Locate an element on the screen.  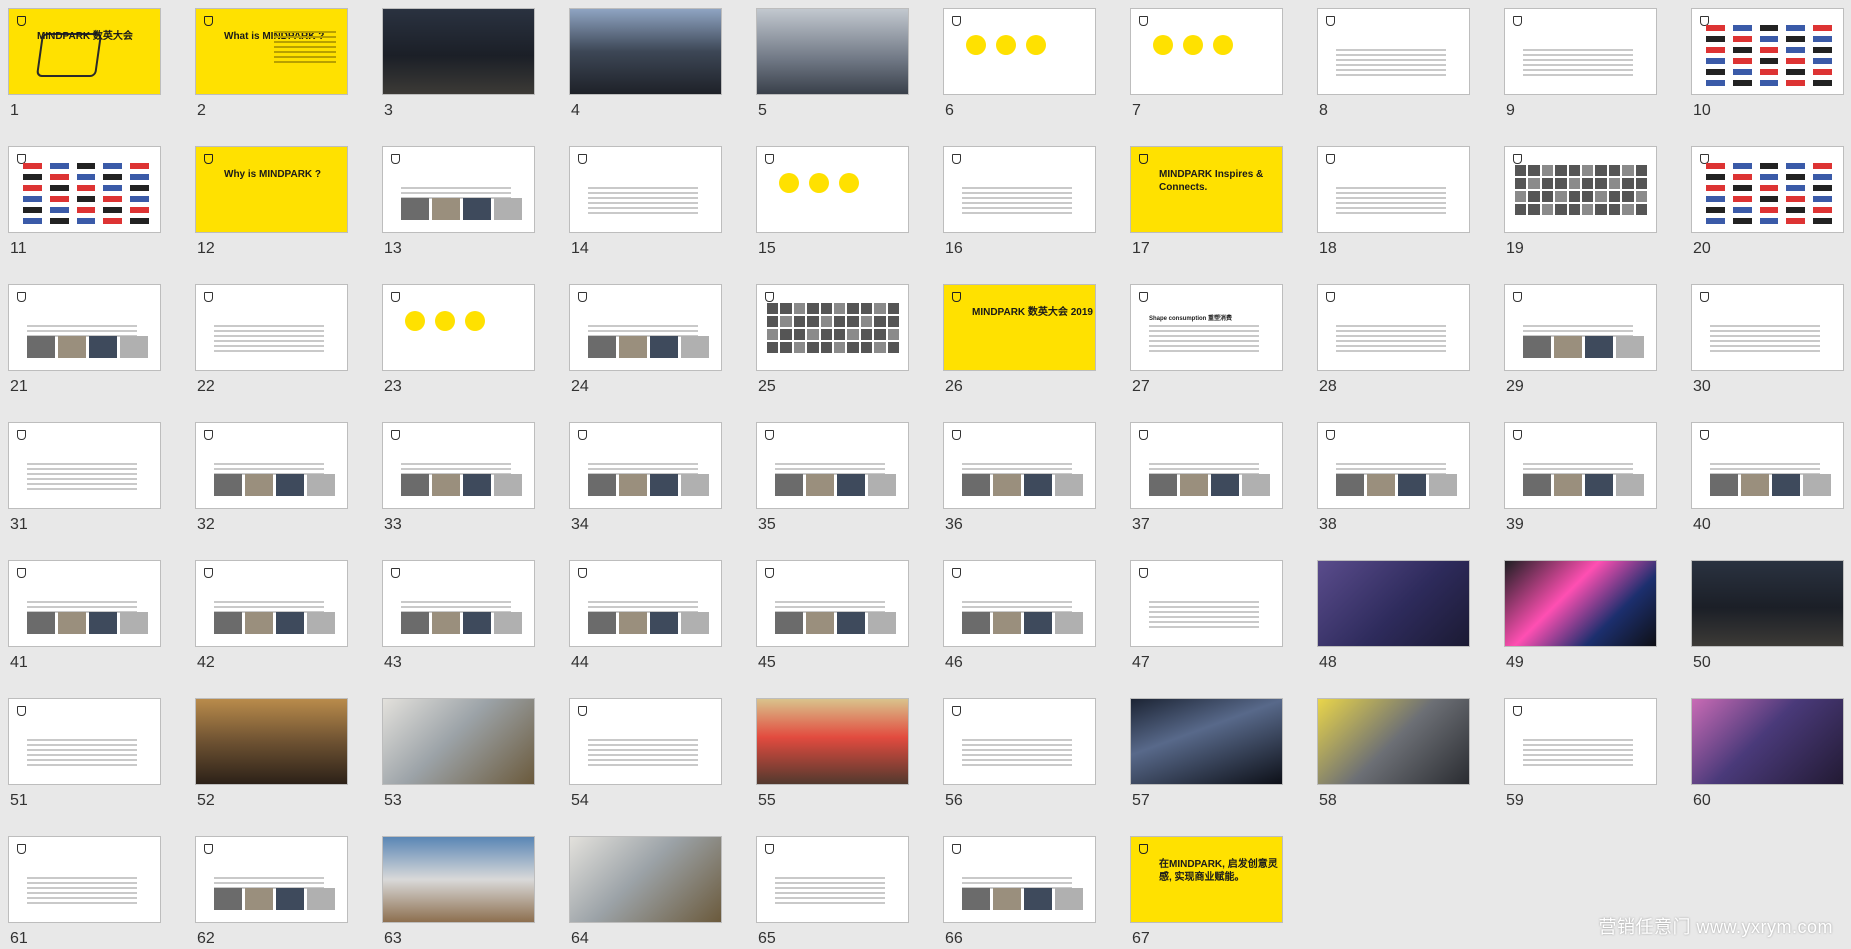
slide-thumbnail-60: 60 is located at coordinates (1767, 753).